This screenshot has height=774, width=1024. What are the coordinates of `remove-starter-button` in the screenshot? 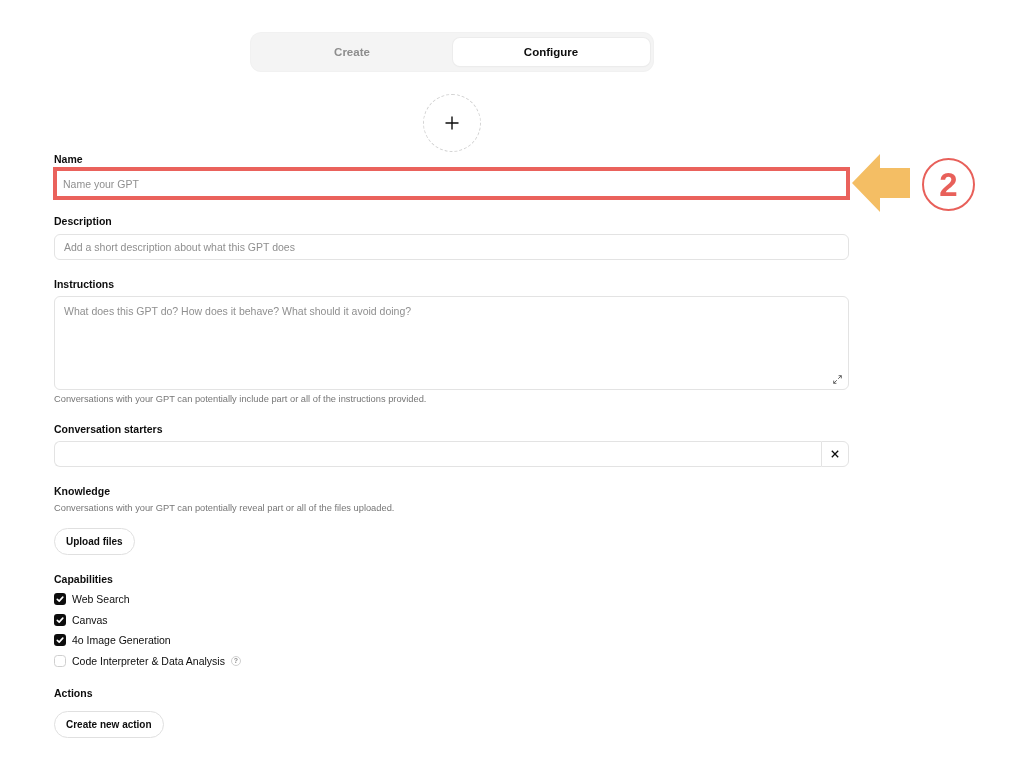 It's located at (835, 454).